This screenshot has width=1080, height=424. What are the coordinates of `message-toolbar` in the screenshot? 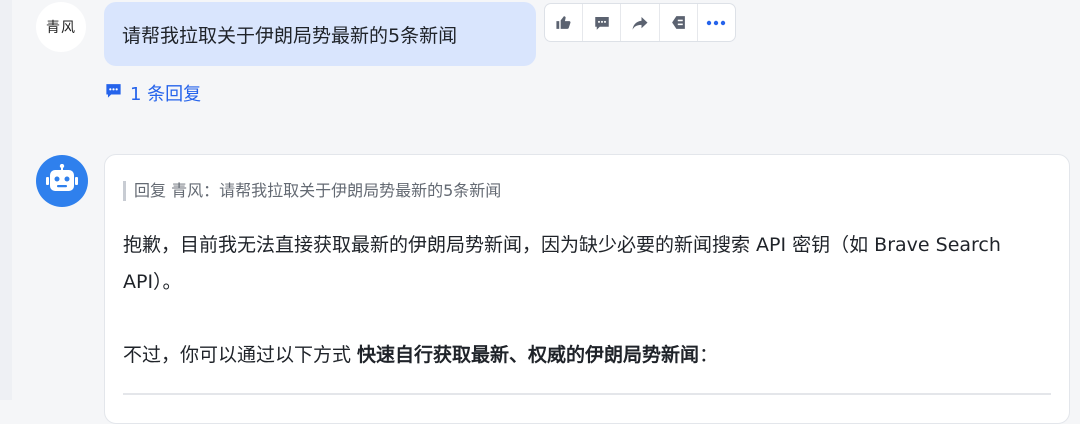 It's located at (640, 22).